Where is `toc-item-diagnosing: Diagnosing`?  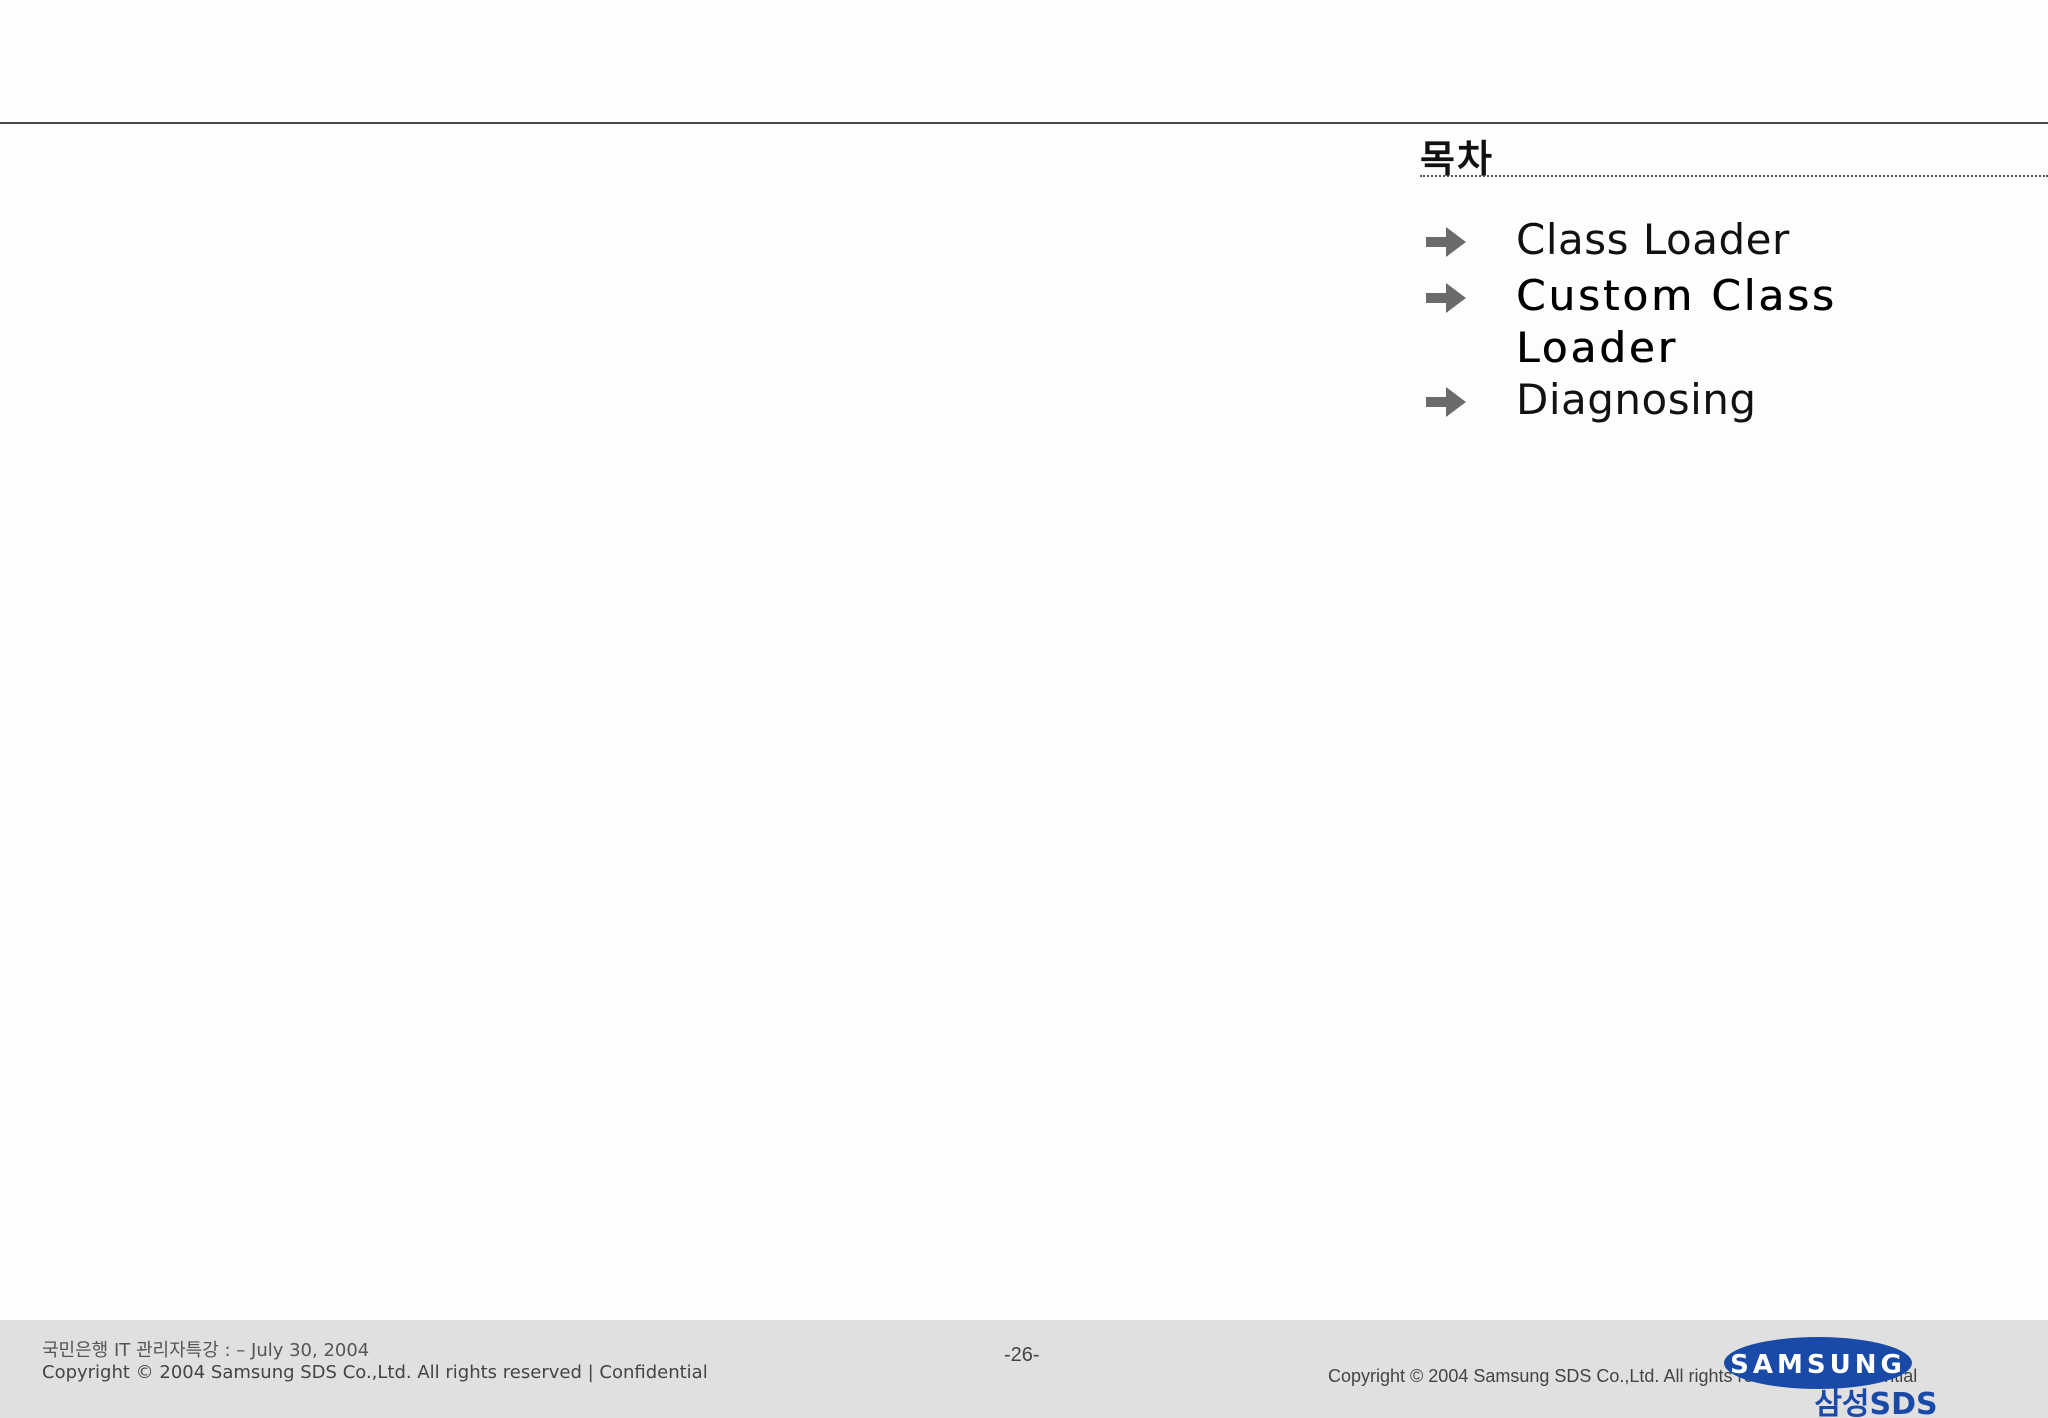
toc-item-diagnosing: Diagnosing is located at coordinates (1730, 402).